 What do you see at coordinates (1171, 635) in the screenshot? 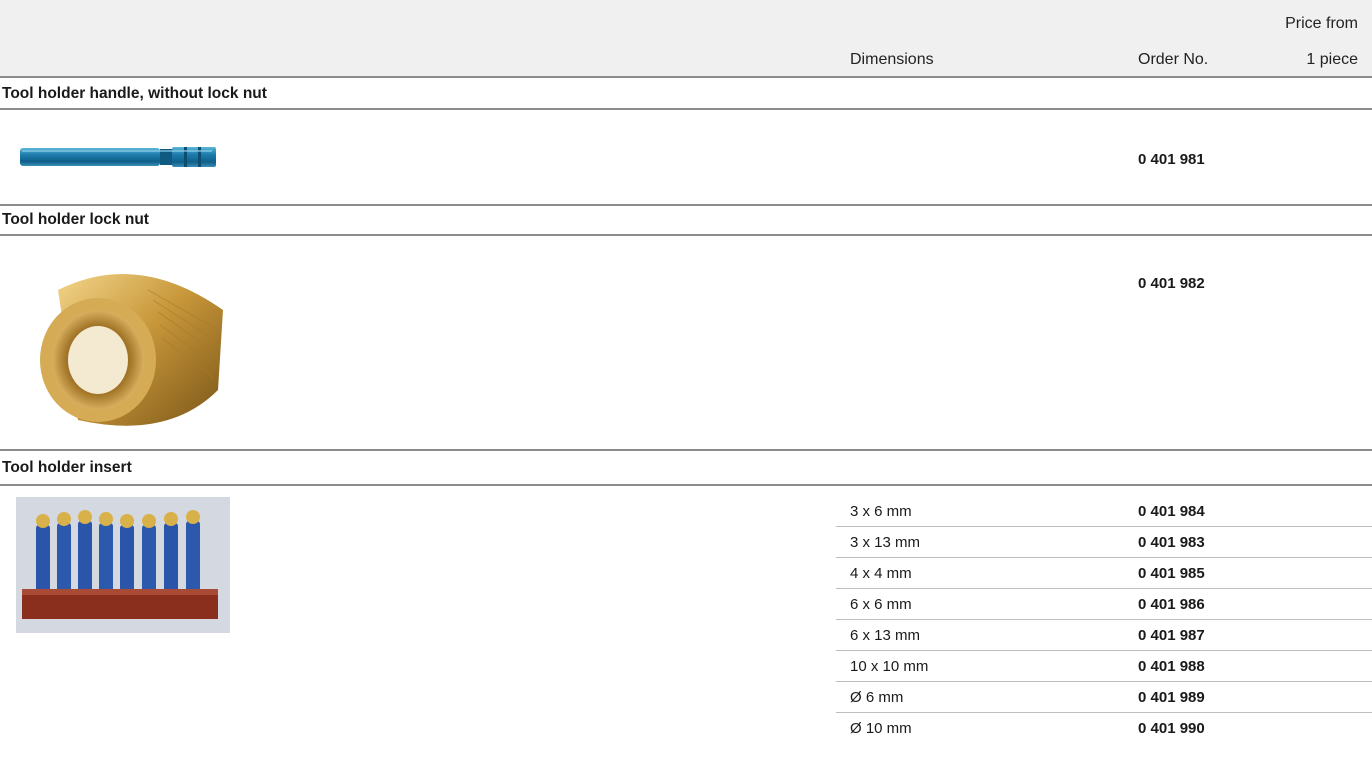
I see `order-no-value: 0 401 987` at bounding box center [1171, 635].